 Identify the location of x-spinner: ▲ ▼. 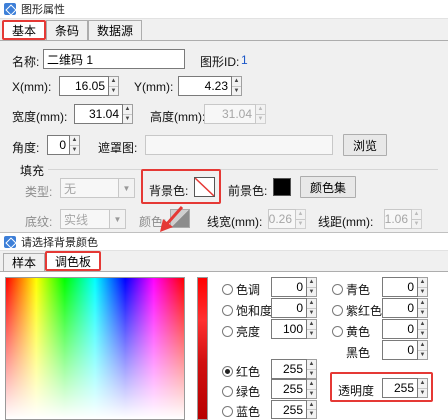
(114, 86).